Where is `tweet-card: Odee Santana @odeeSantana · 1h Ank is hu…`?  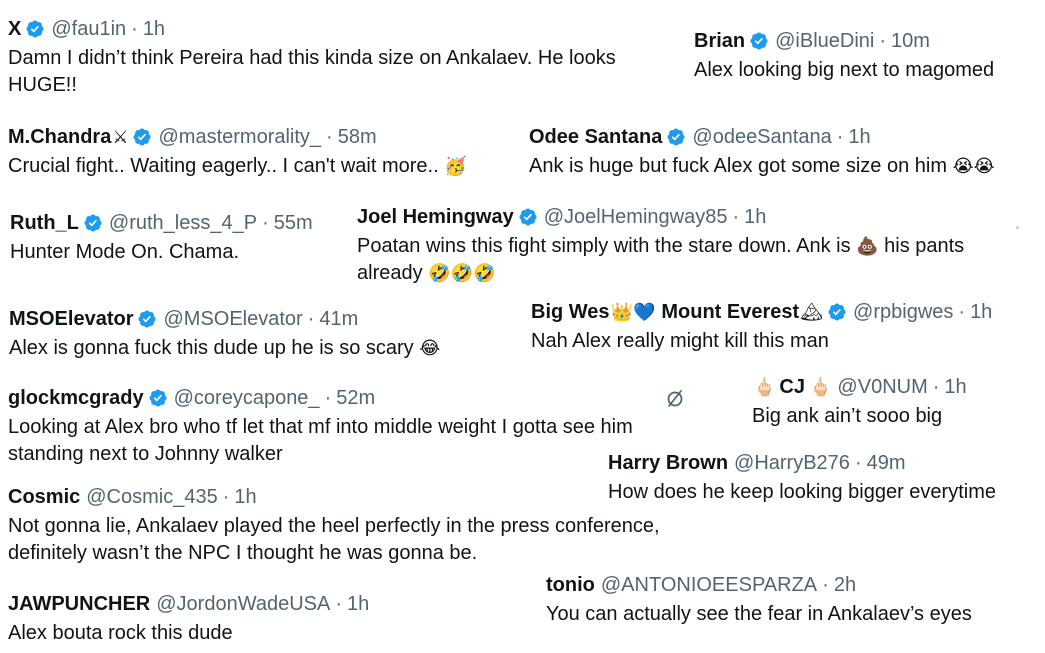 tweet-card: Odee Santana @odeeSantana · 1h Ank is hu… is located at coordinates (762, 152).